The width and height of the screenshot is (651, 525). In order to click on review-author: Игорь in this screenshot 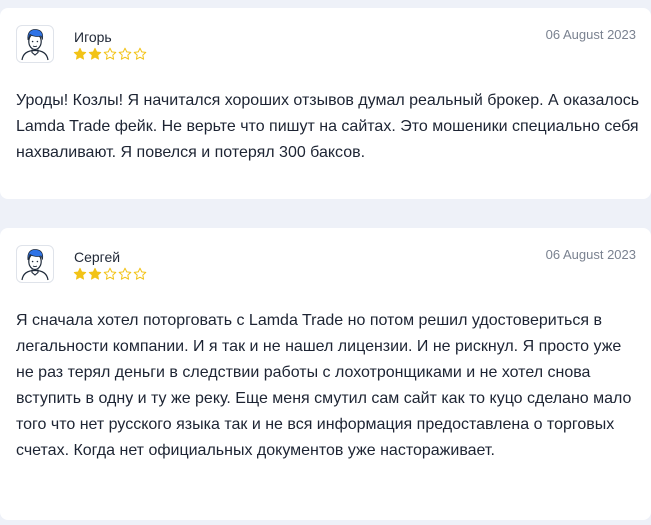, I will do `click(93, 37)`.